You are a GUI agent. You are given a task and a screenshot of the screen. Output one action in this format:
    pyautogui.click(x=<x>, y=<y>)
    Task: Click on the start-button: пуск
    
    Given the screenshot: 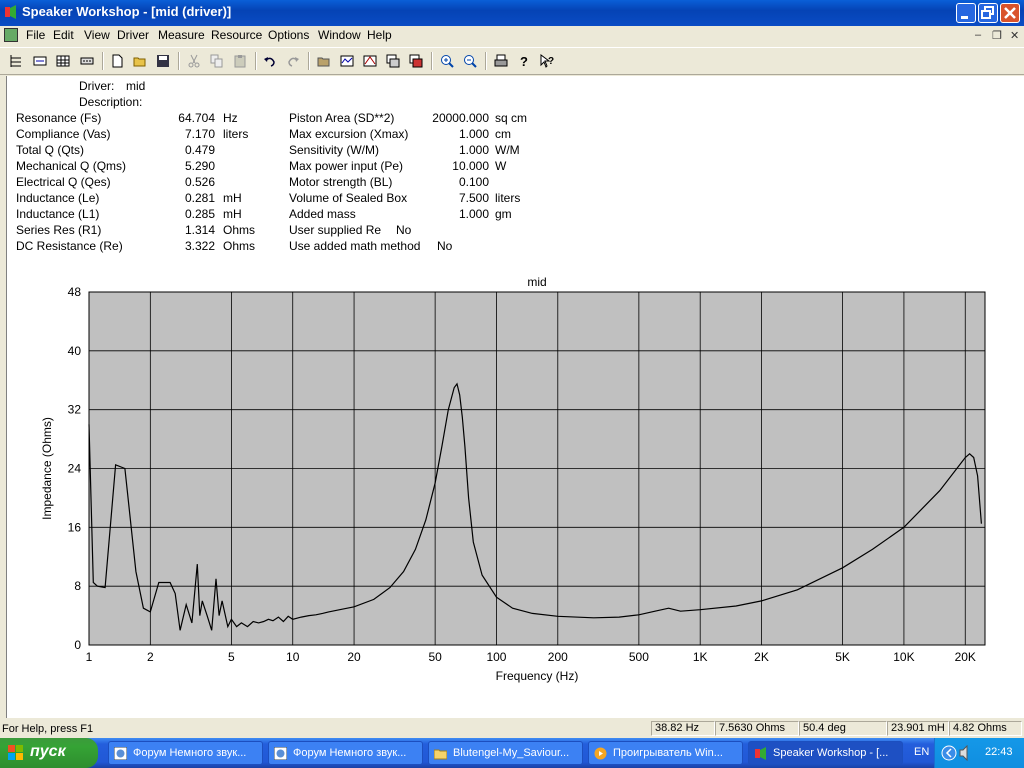 What is the action you would take?
    pyautogui.click(x=49, y=753)
    